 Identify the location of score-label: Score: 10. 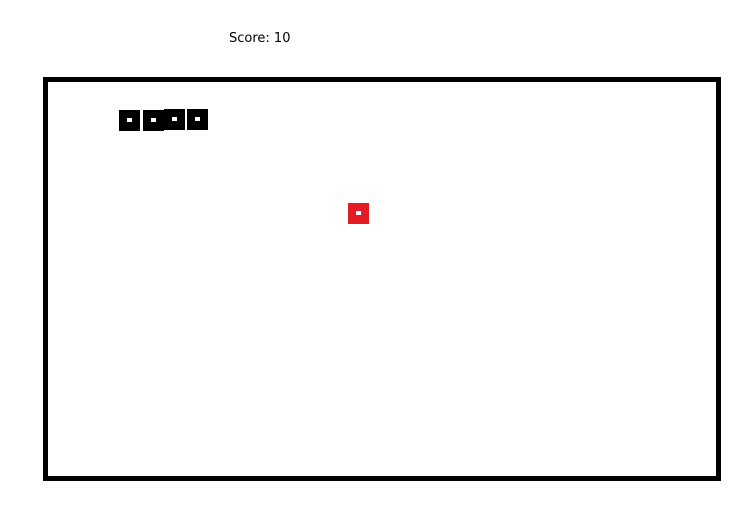
(260, 38).